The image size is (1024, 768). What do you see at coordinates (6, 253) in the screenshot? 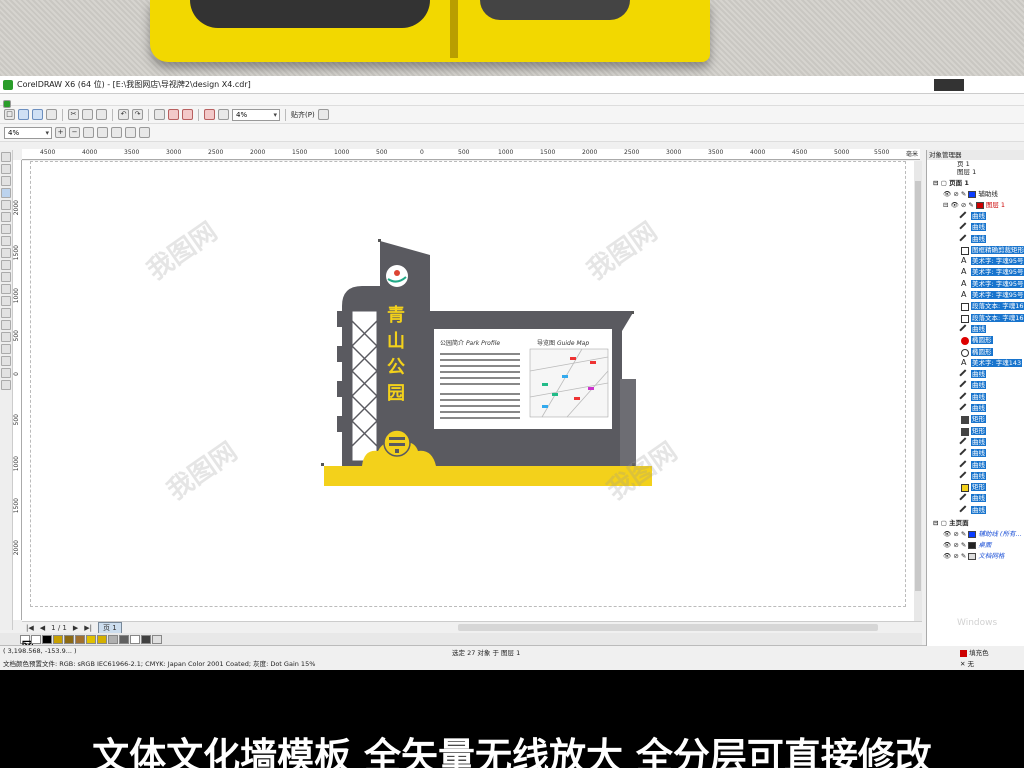
I see `polygon-tool-icon` at bounding box center [6, 253].